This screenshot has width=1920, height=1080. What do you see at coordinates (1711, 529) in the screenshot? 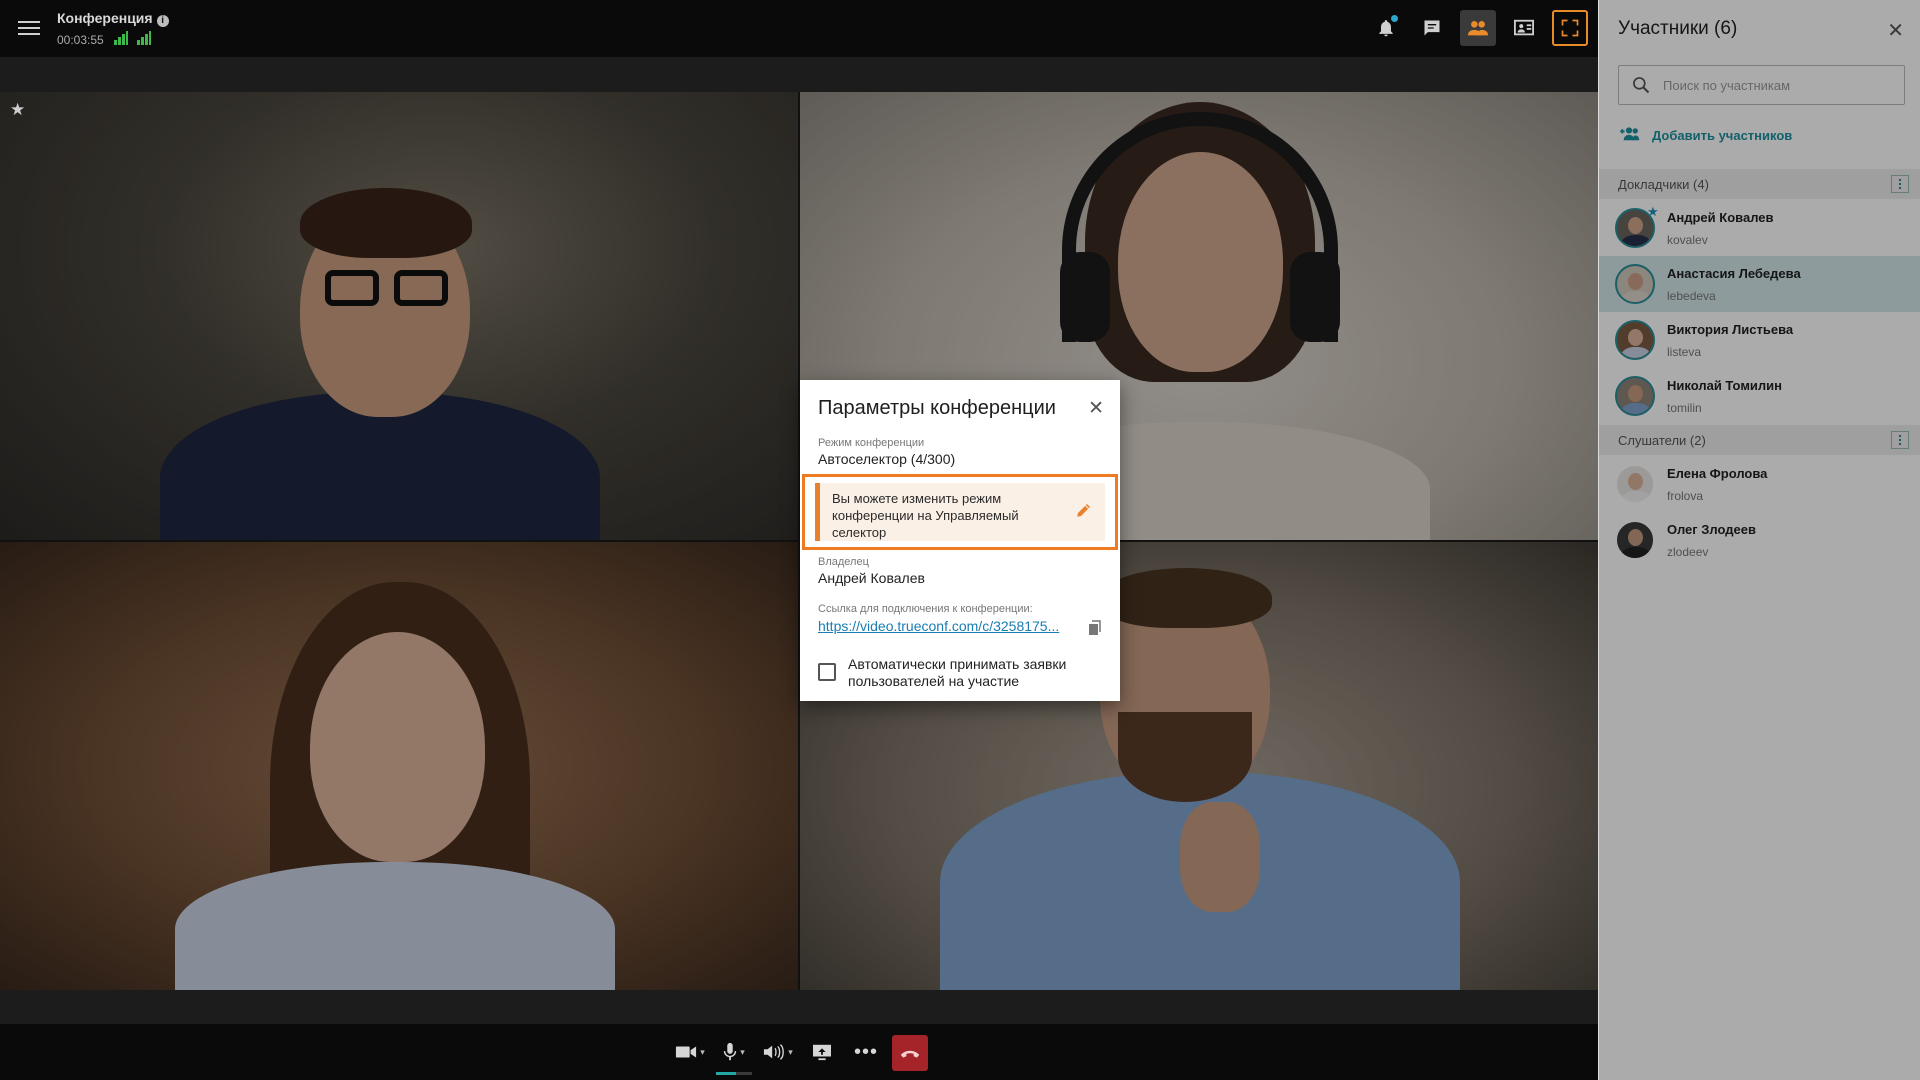
I see `participant-name: Олег Злодеев` at bounding box center [1711, 529].